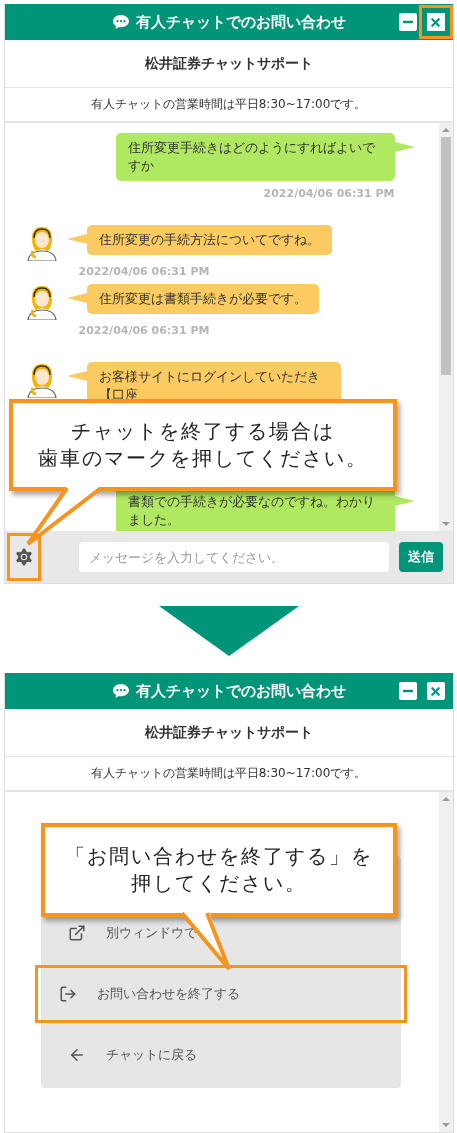 Image resolution: width=457 pixels, height=1133 pixels. Describe the element at coordinates (218, 856) in the screenshot. I see `callout-text: 「お問い合わせを終了する」を` at that location.